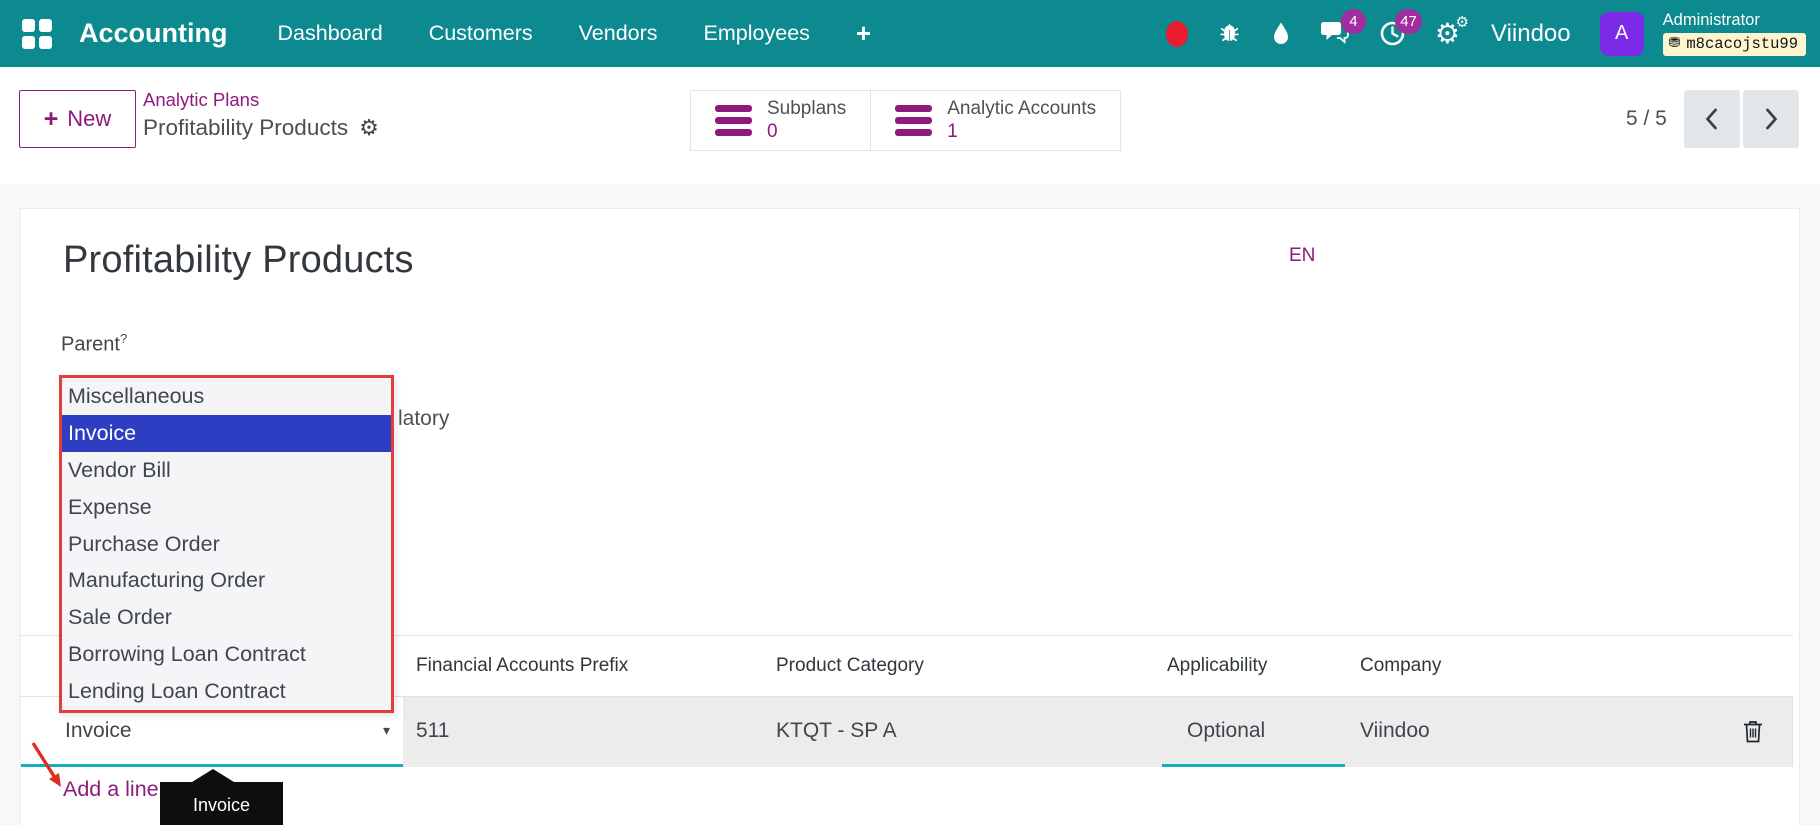 The width and height of the screenshot is (1820, 825). Describe the element at coordinates (1353, 21) in the screenshot. I see `messages-badge: 4` at that location.